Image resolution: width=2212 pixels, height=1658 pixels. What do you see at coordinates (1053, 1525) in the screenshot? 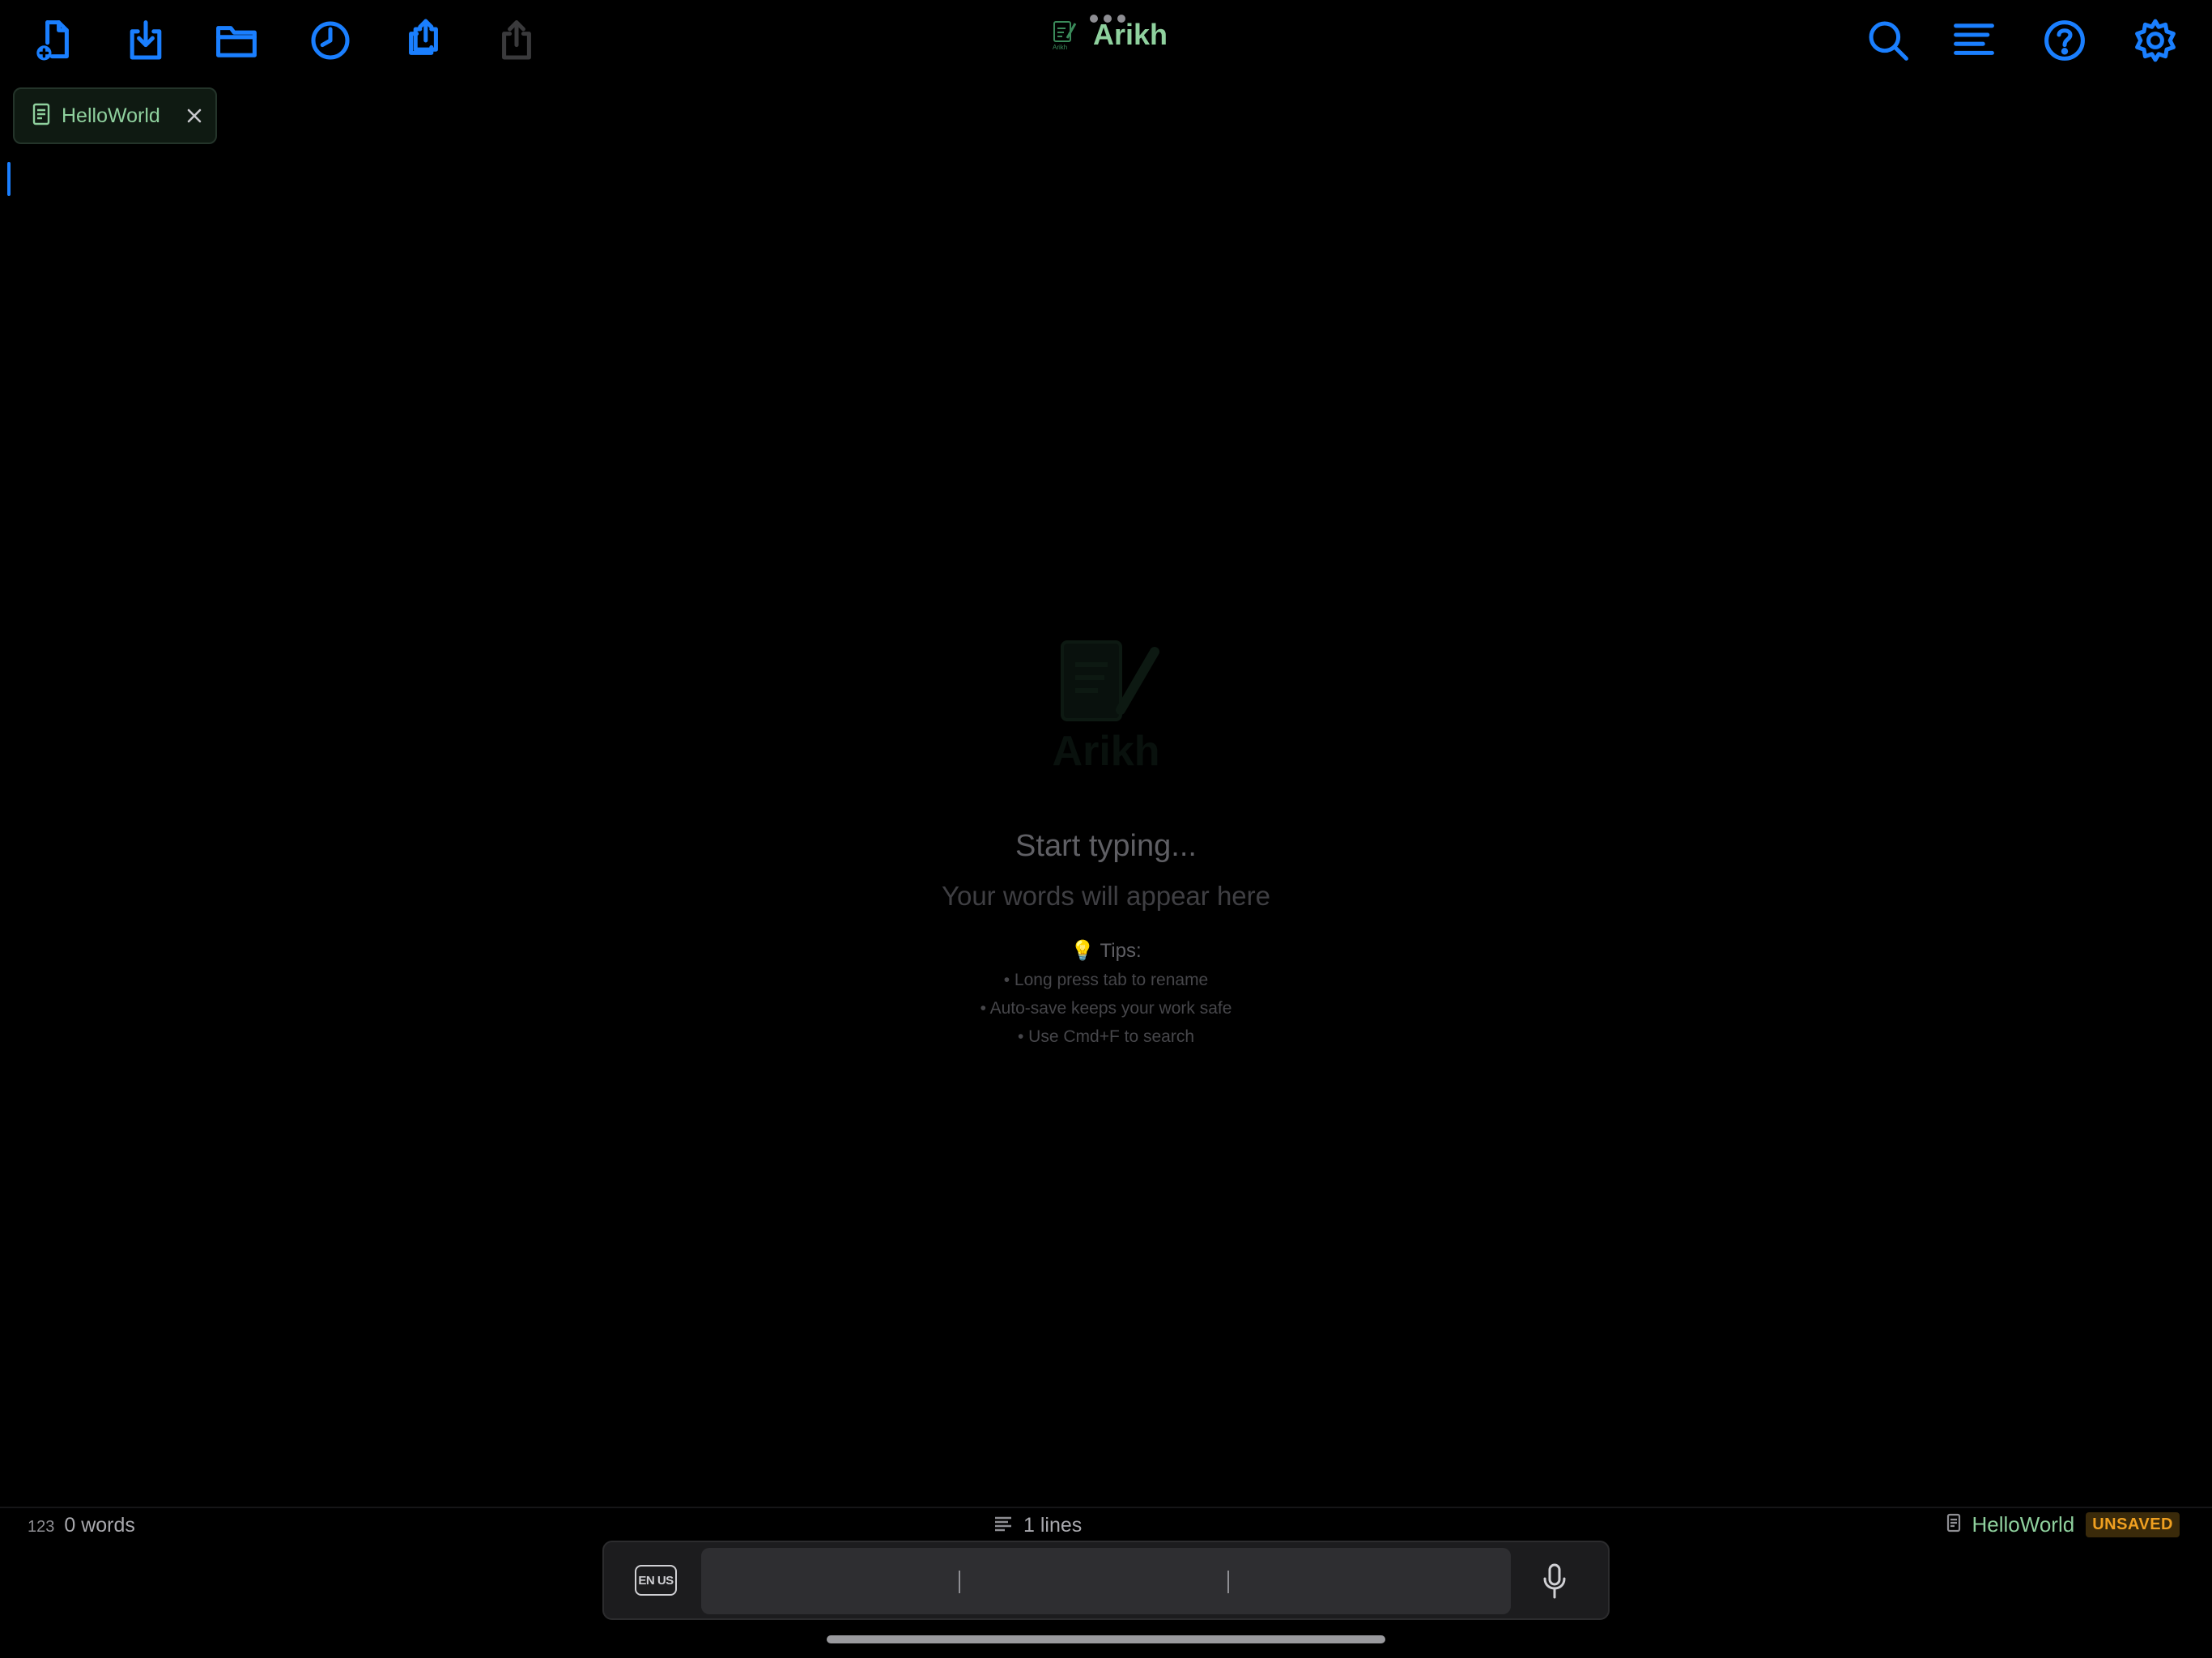
I see `line-count-label: 1 lines` at bounding box center [1053, 1525].